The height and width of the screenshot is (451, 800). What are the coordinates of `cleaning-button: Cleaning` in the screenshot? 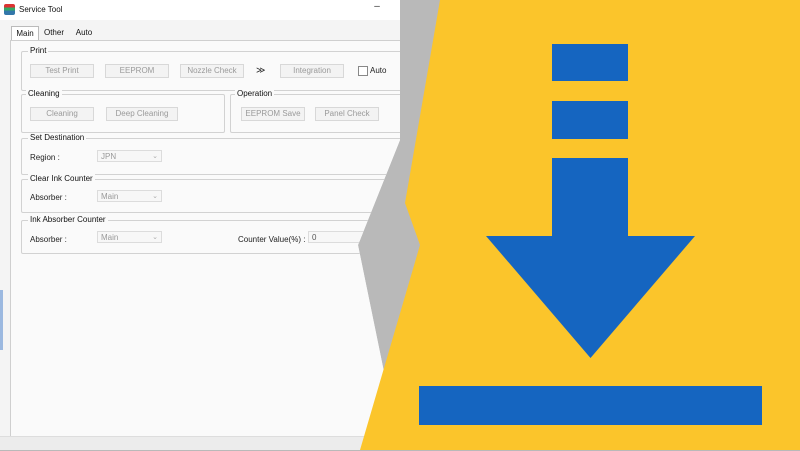 It's located at (62, 114).